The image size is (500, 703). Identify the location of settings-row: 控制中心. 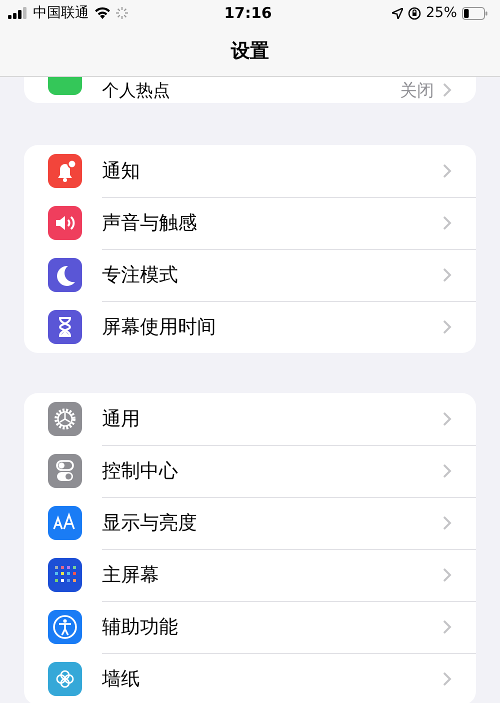
(250, 471).